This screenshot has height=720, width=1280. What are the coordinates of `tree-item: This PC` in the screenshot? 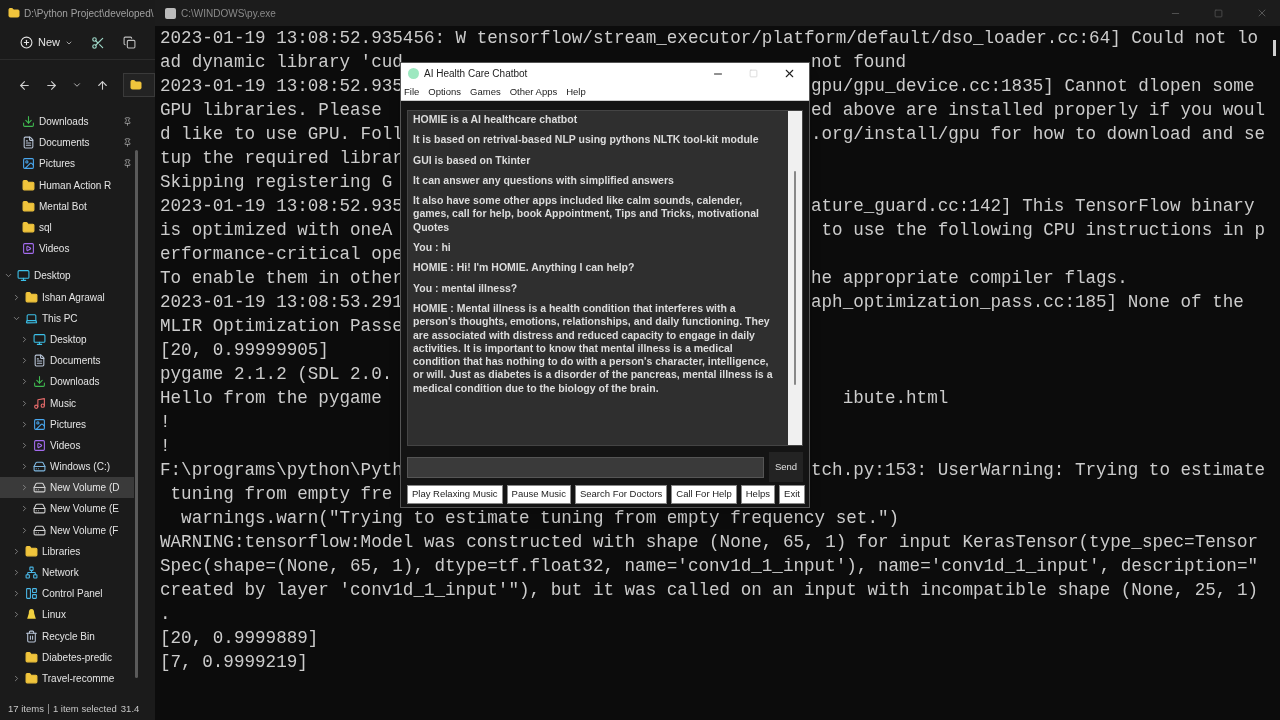 It's located at (67, 318).